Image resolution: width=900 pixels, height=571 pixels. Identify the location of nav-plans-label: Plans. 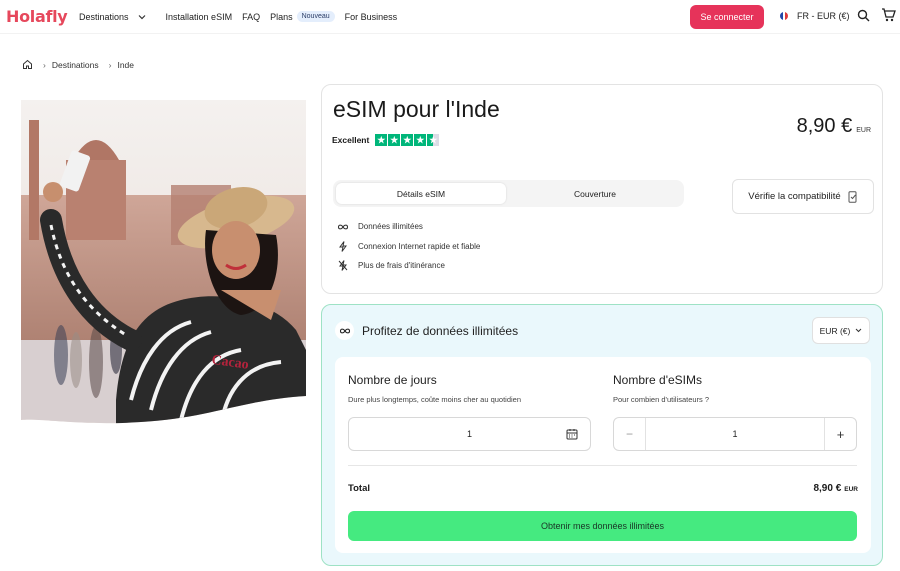
(281, 16).